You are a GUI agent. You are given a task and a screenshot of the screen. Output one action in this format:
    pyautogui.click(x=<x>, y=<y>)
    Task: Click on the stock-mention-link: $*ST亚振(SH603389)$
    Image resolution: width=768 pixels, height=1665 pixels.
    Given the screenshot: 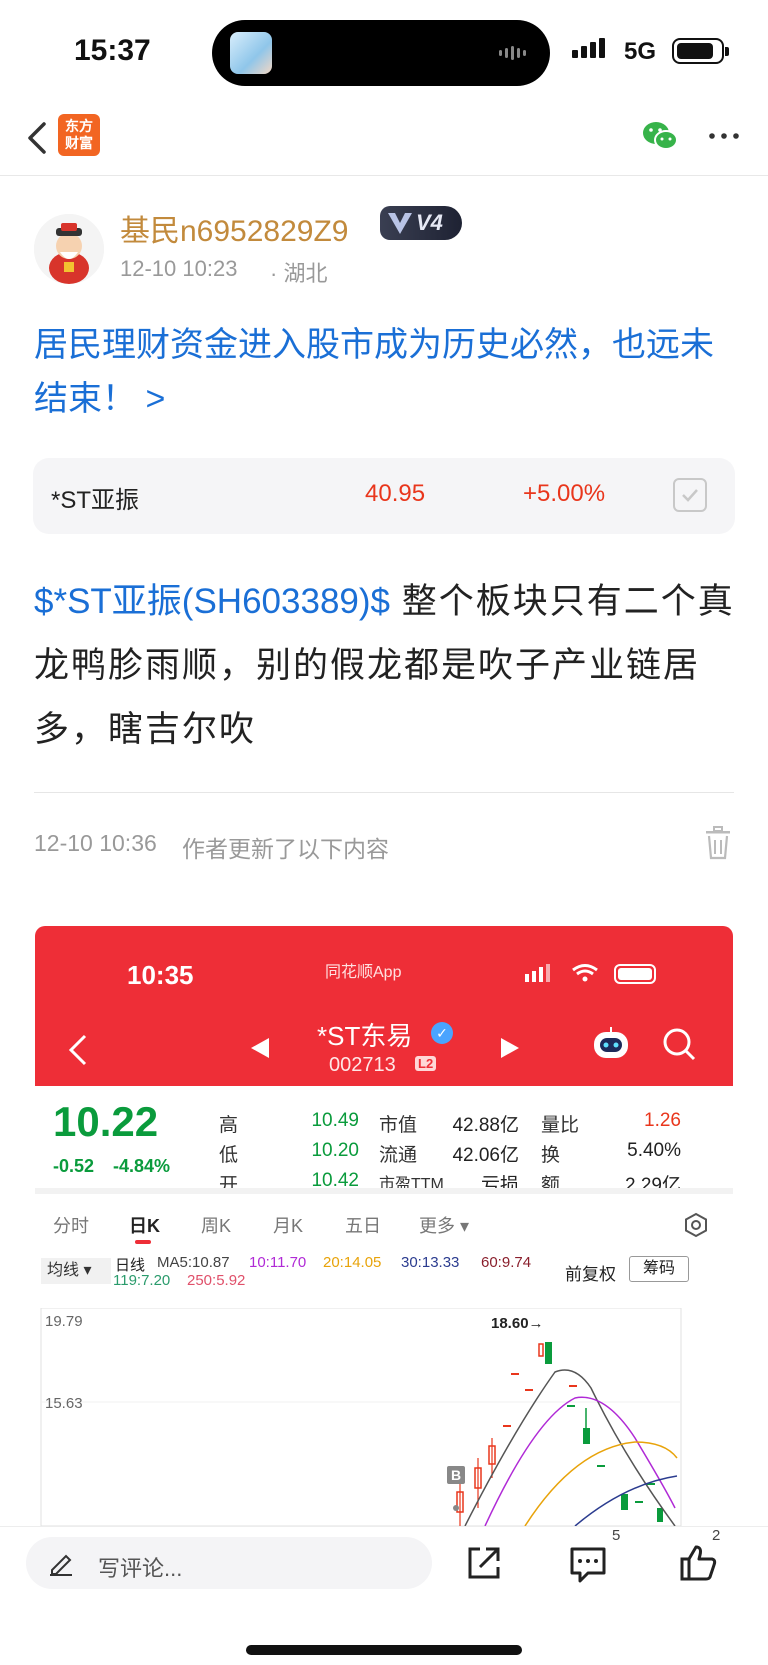 What is the action you would take?
    pyautogui.click(x=212, y=601)
    